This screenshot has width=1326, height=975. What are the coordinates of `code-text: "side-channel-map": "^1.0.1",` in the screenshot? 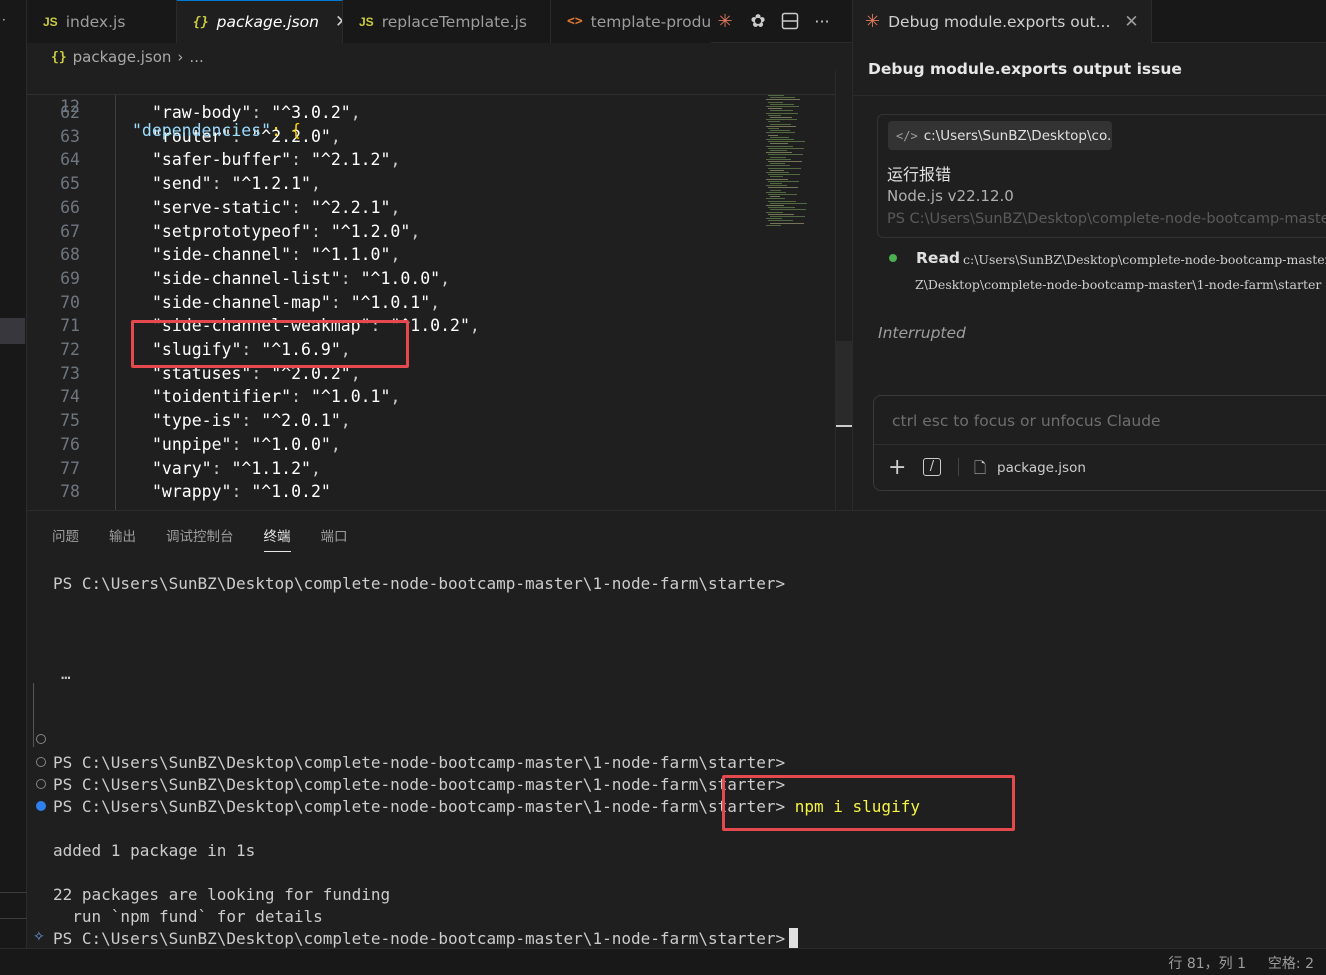 It's located at (296, 303).